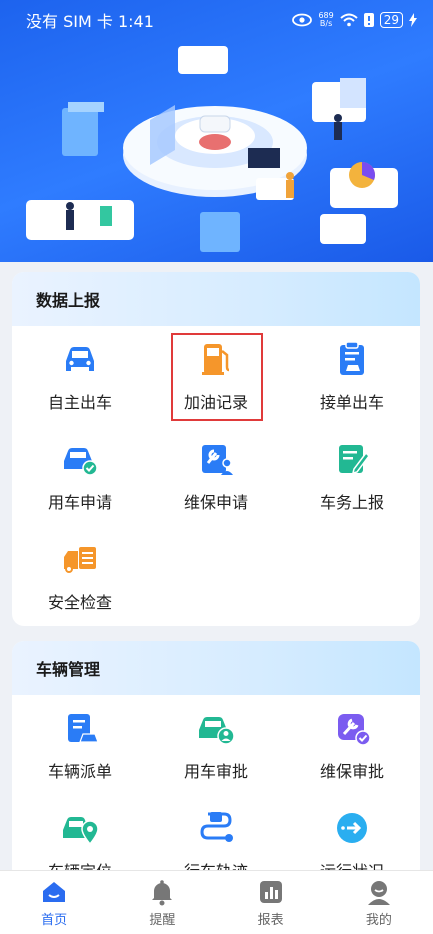 The image size is (433, 934). What do you see at coordinates (352, 476) in the screenshot?
I see `menu-item-vehicle-affairs-report: 车务上报` at bounding box center [352, 476].